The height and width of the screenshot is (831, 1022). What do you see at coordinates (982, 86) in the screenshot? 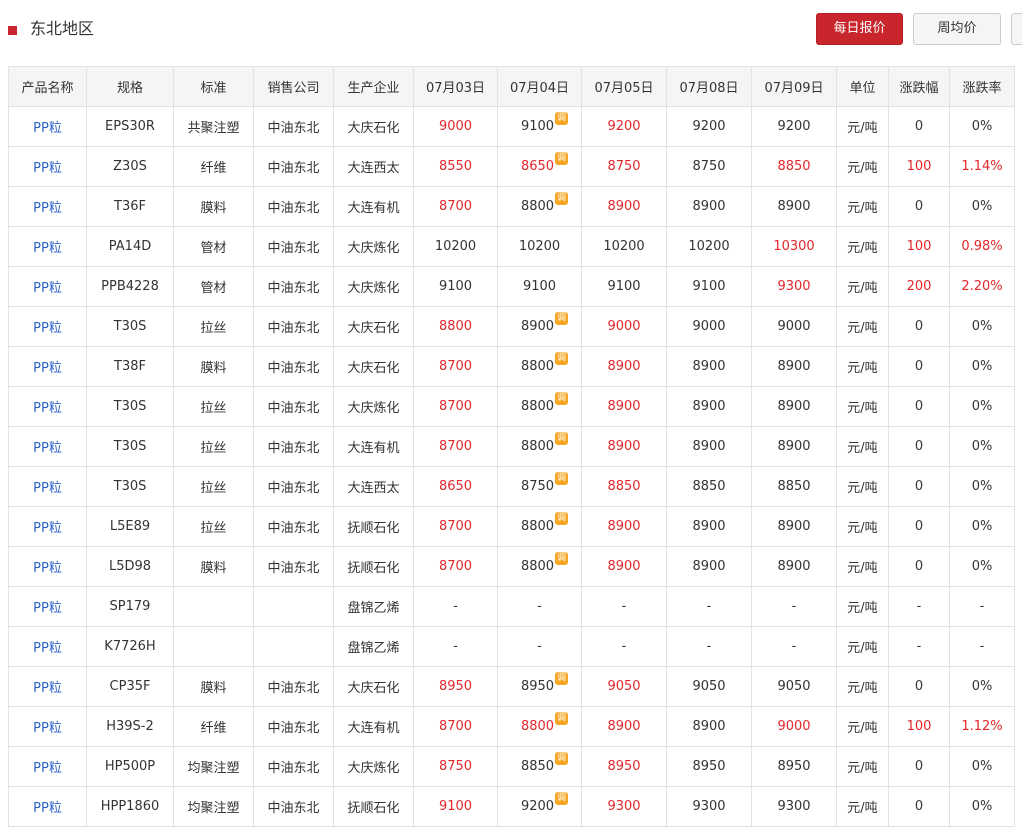
I see `column-header: 涨跌率` at bounding box center [982, 86].